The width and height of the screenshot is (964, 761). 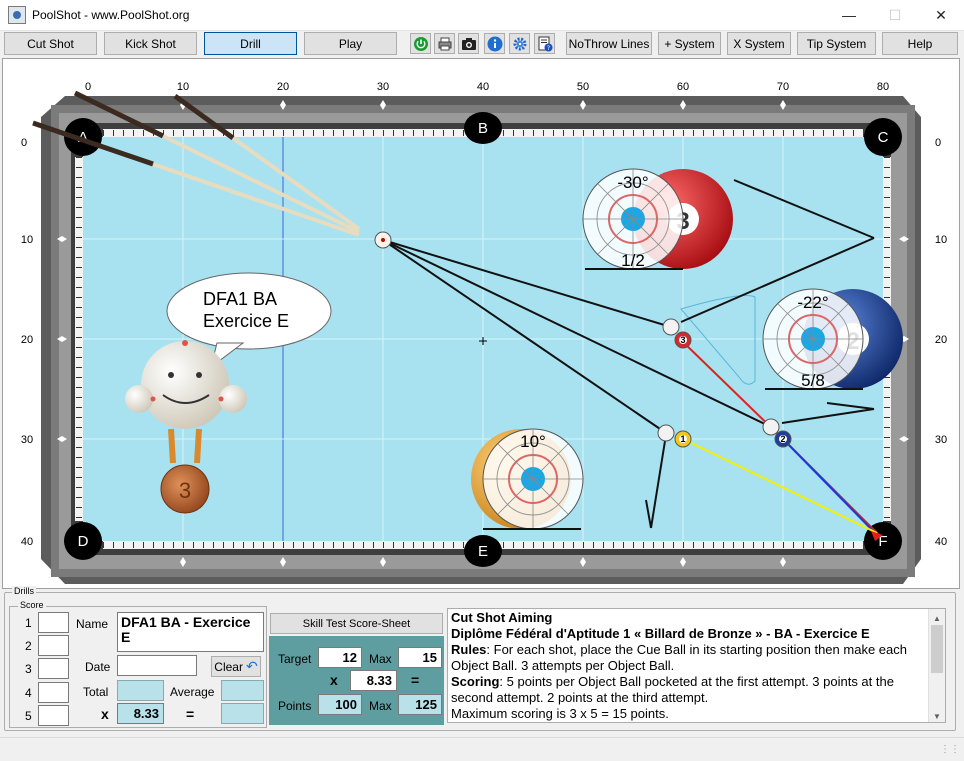 I want to click on target-value: 12, so click(x=340, y=657).